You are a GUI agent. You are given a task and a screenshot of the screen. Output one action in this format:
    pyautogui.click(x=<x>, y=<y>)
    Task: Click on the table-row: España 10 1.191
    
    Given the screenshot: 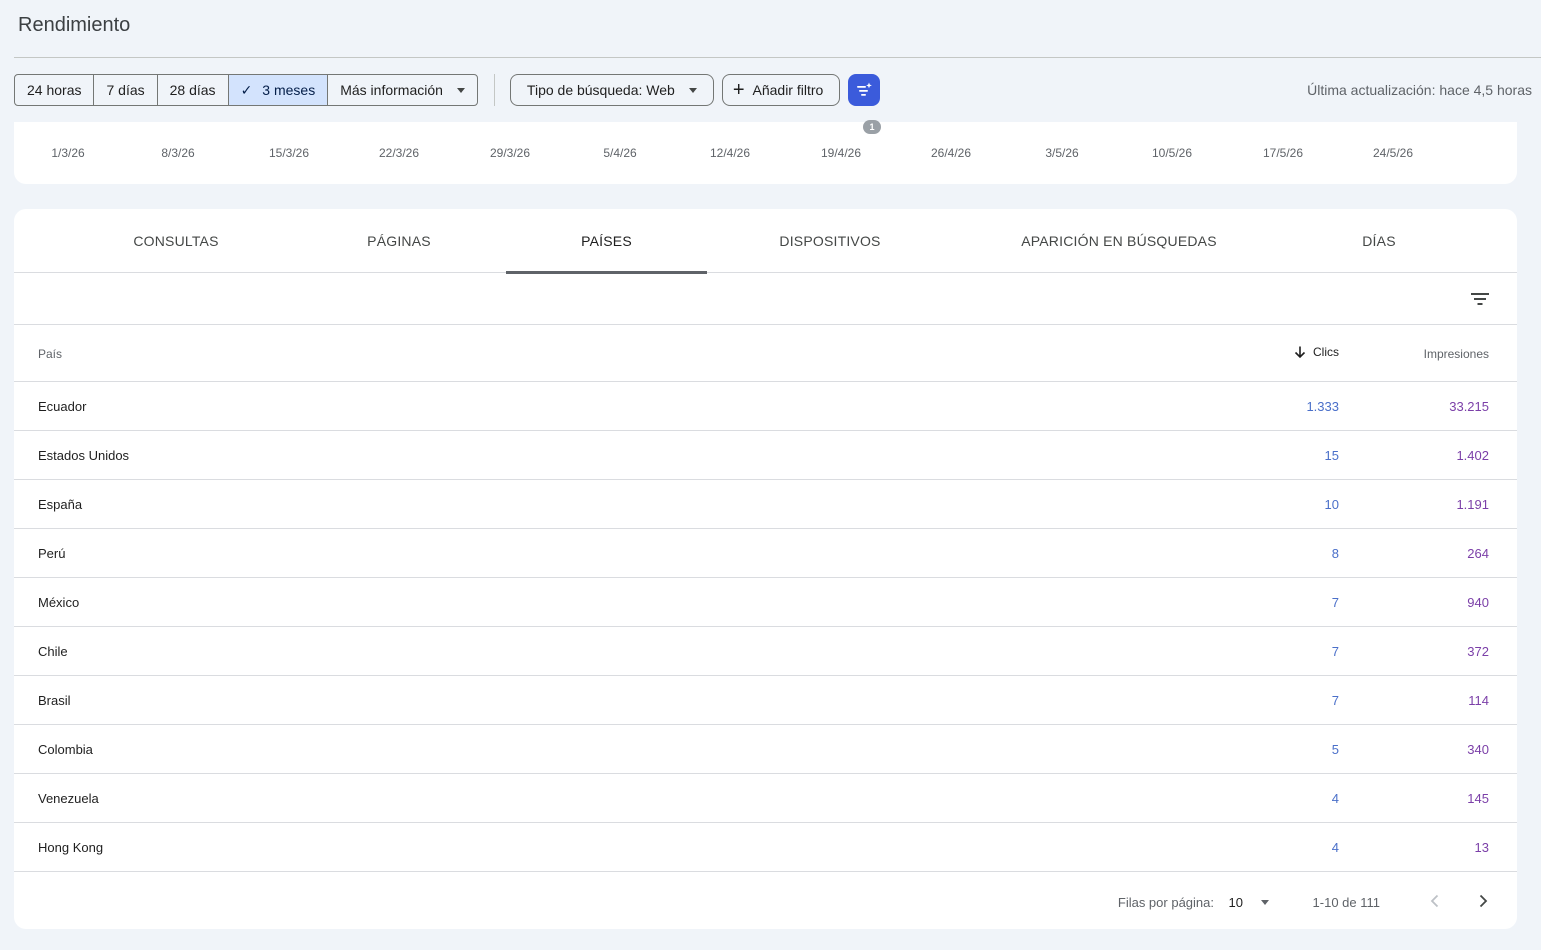 What is the action you would take?
    pyautogui.click(x=765, y=504)
    